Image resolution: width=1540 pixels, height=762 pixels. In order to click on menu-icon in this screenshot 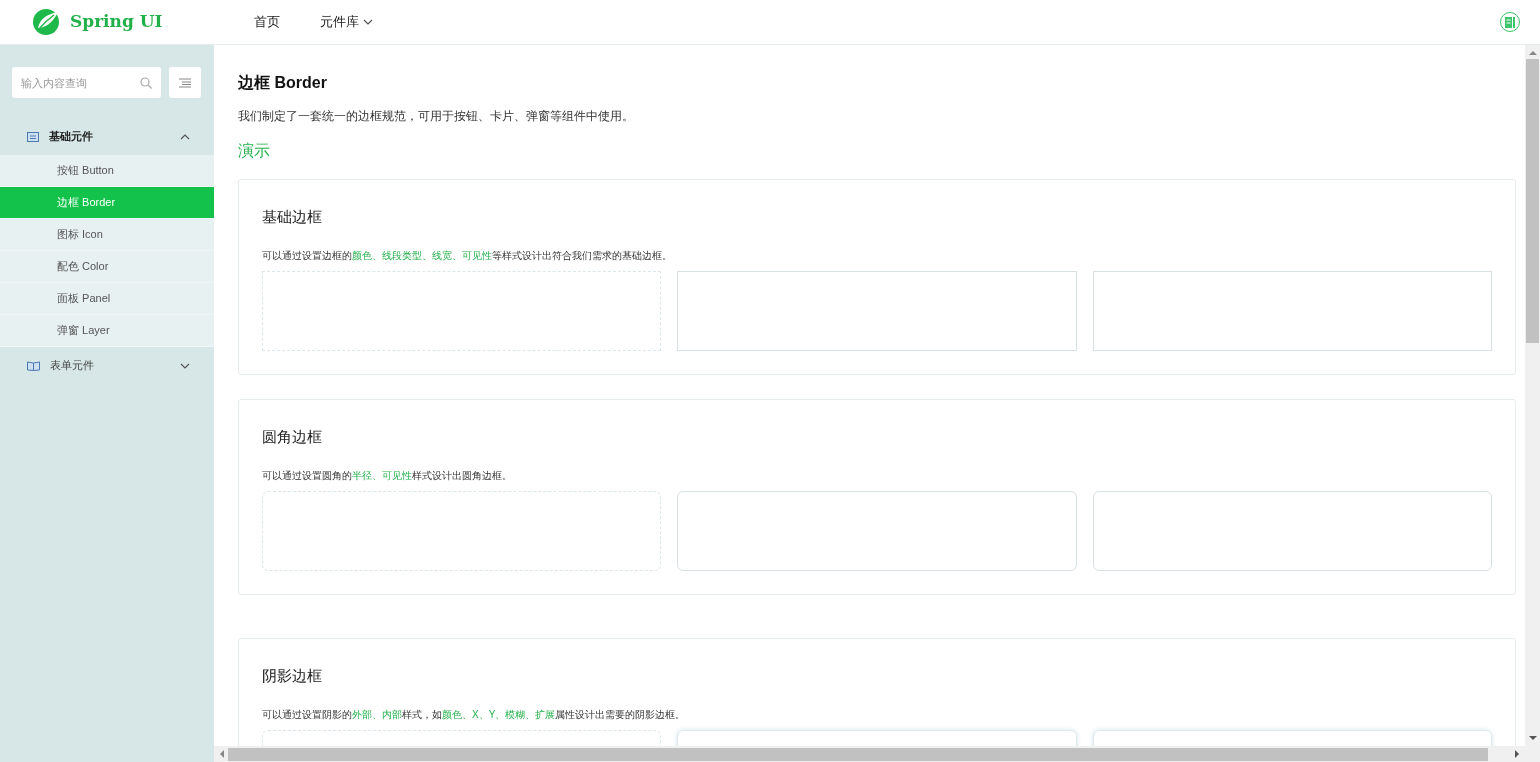, I will do `click(185, 82)`.